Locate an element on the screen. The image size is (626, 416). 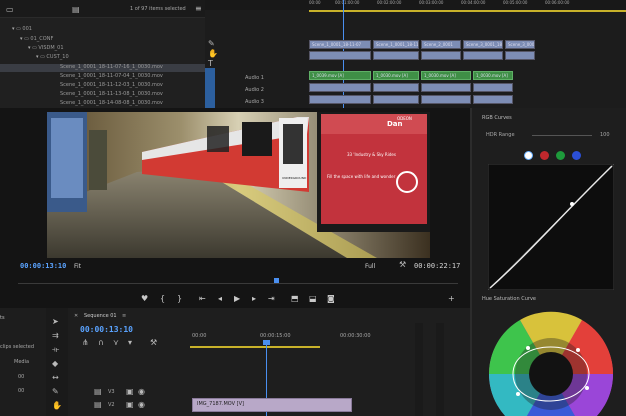
file-row: Scene_1_0001_18-14-08-08_1_0030.mov is located at coordinates (102, 104).